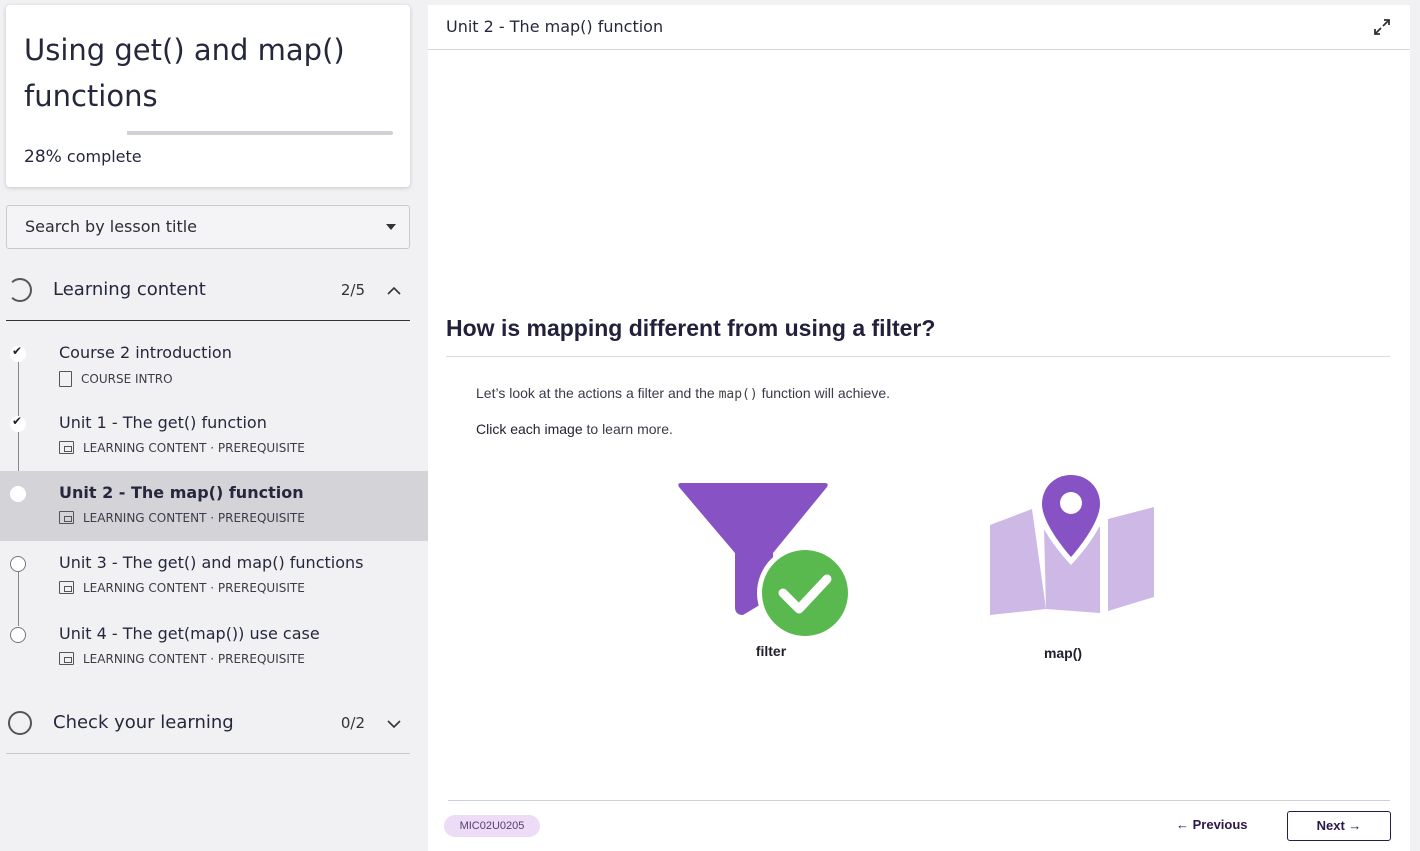  Describe the element at coordinates (352, 290) in the screenshot. I see `section-count: 2/5` at that location.